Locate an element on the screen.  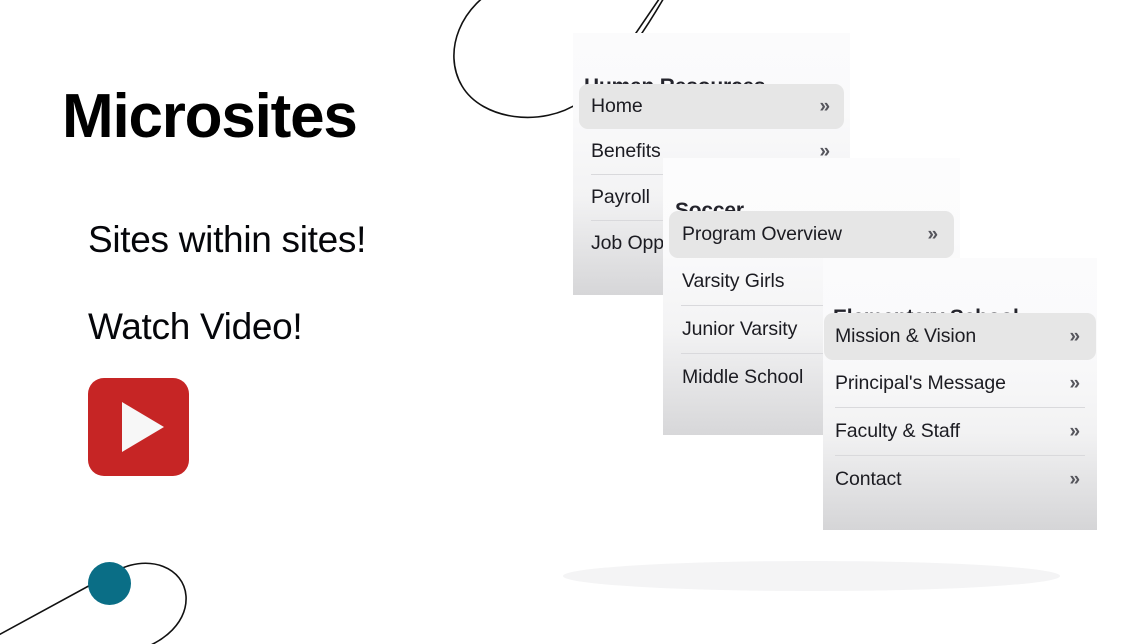
menu-item-label: Contact is located at coordinates (868, 479).